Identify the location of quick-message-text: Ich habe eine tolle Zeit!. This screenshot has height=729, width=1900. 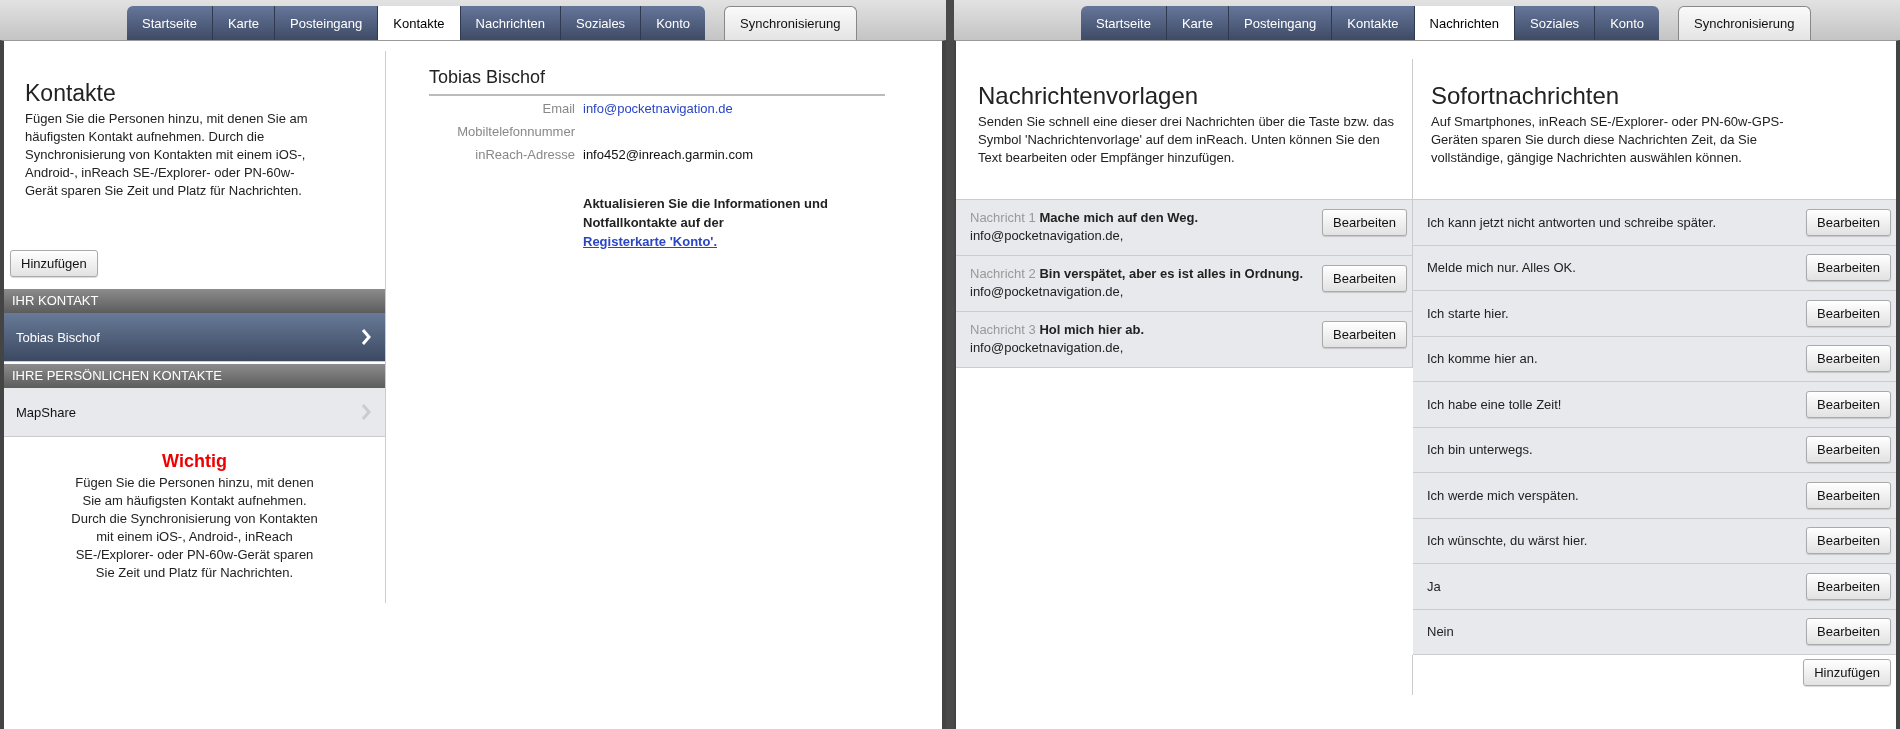
(1494, 404).